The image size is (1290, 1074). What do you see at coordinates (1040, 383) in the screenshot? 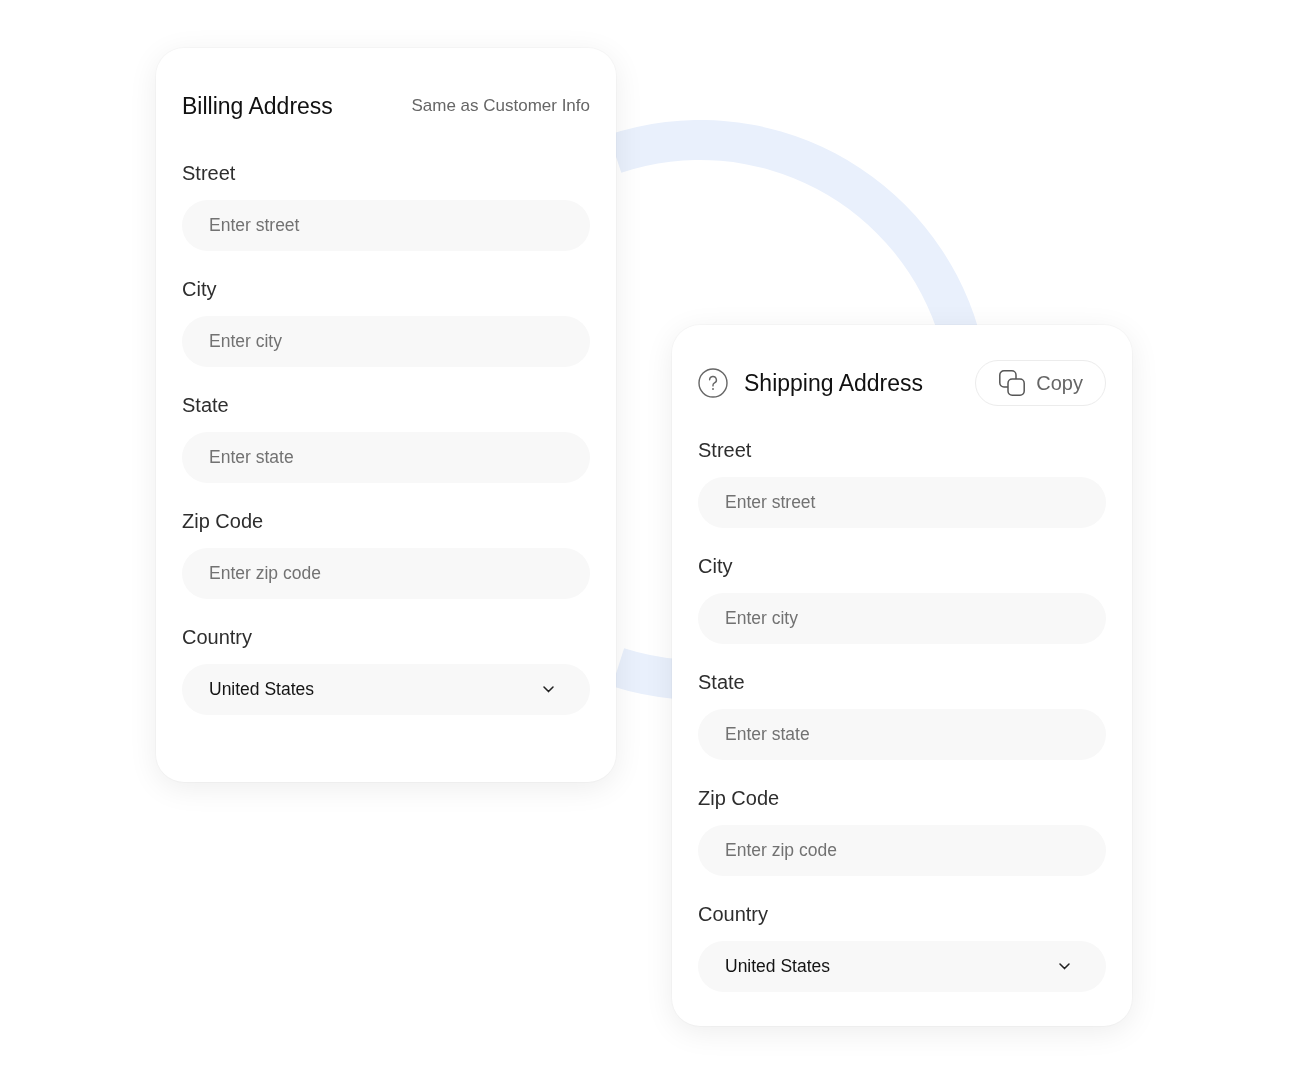
I see `copy-button: Copy` at bounding box center [1040, 383].